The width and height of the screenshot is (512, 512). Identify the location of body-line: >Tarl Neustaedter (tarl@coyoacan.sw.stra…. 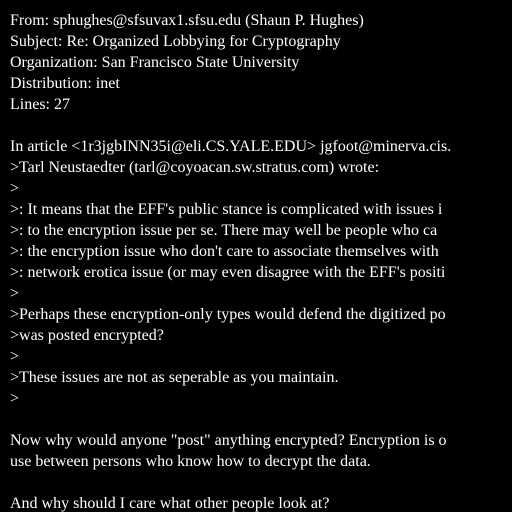
(195, 167).